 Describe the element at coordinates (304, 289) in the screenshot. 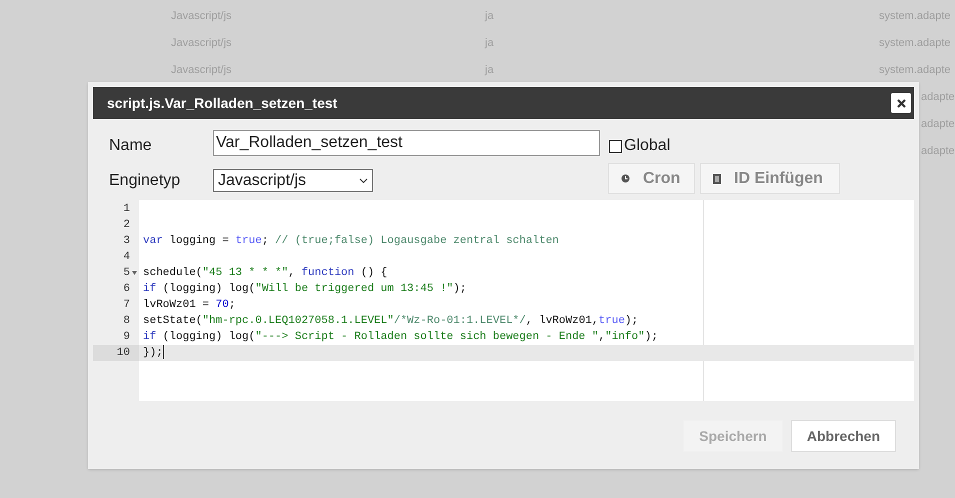

I see `code-line: if (logging) log("Will be triggered um 13:45 !");` at that location.